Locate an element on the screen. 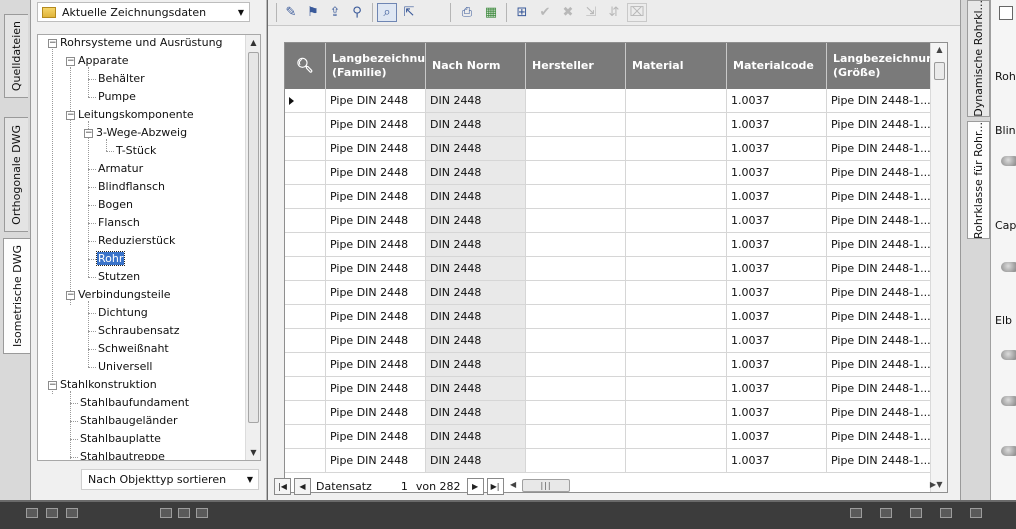  elbow-icon is located at coordinates (1008, 451).